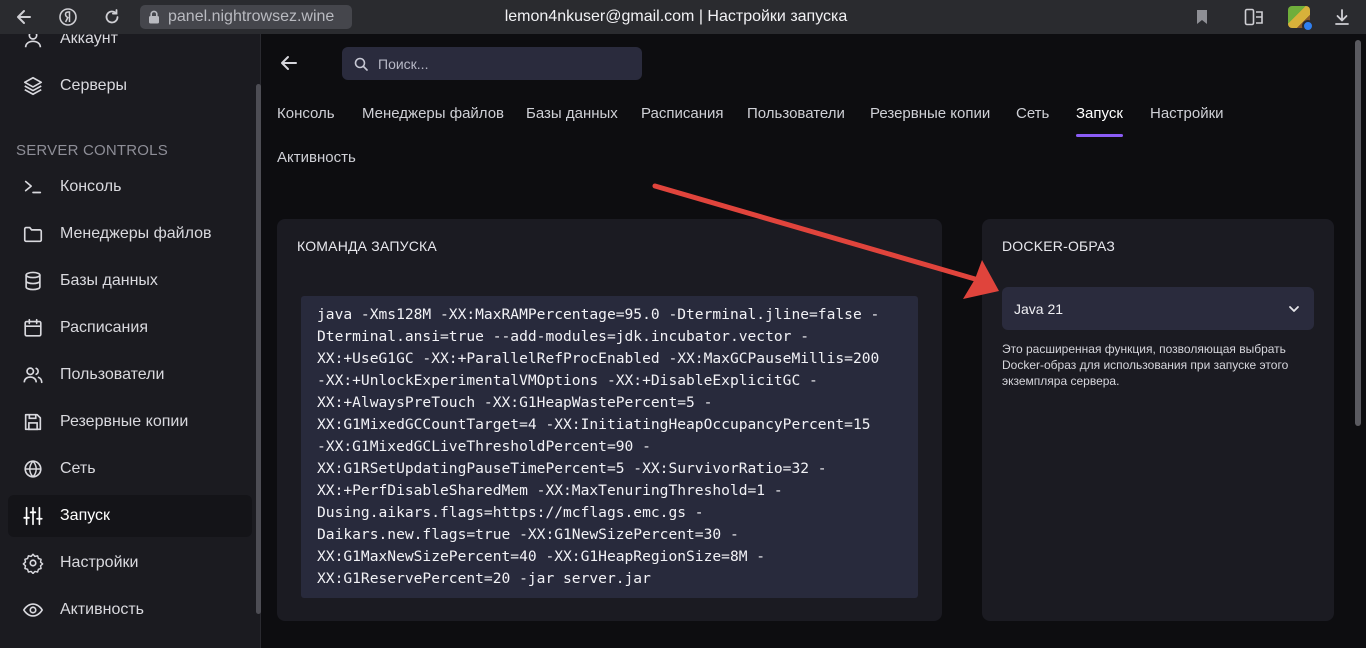  Describe the element at coordinates (1039, 308) in the screenshot. I see `docker-image-selected: Java 21` at that location.